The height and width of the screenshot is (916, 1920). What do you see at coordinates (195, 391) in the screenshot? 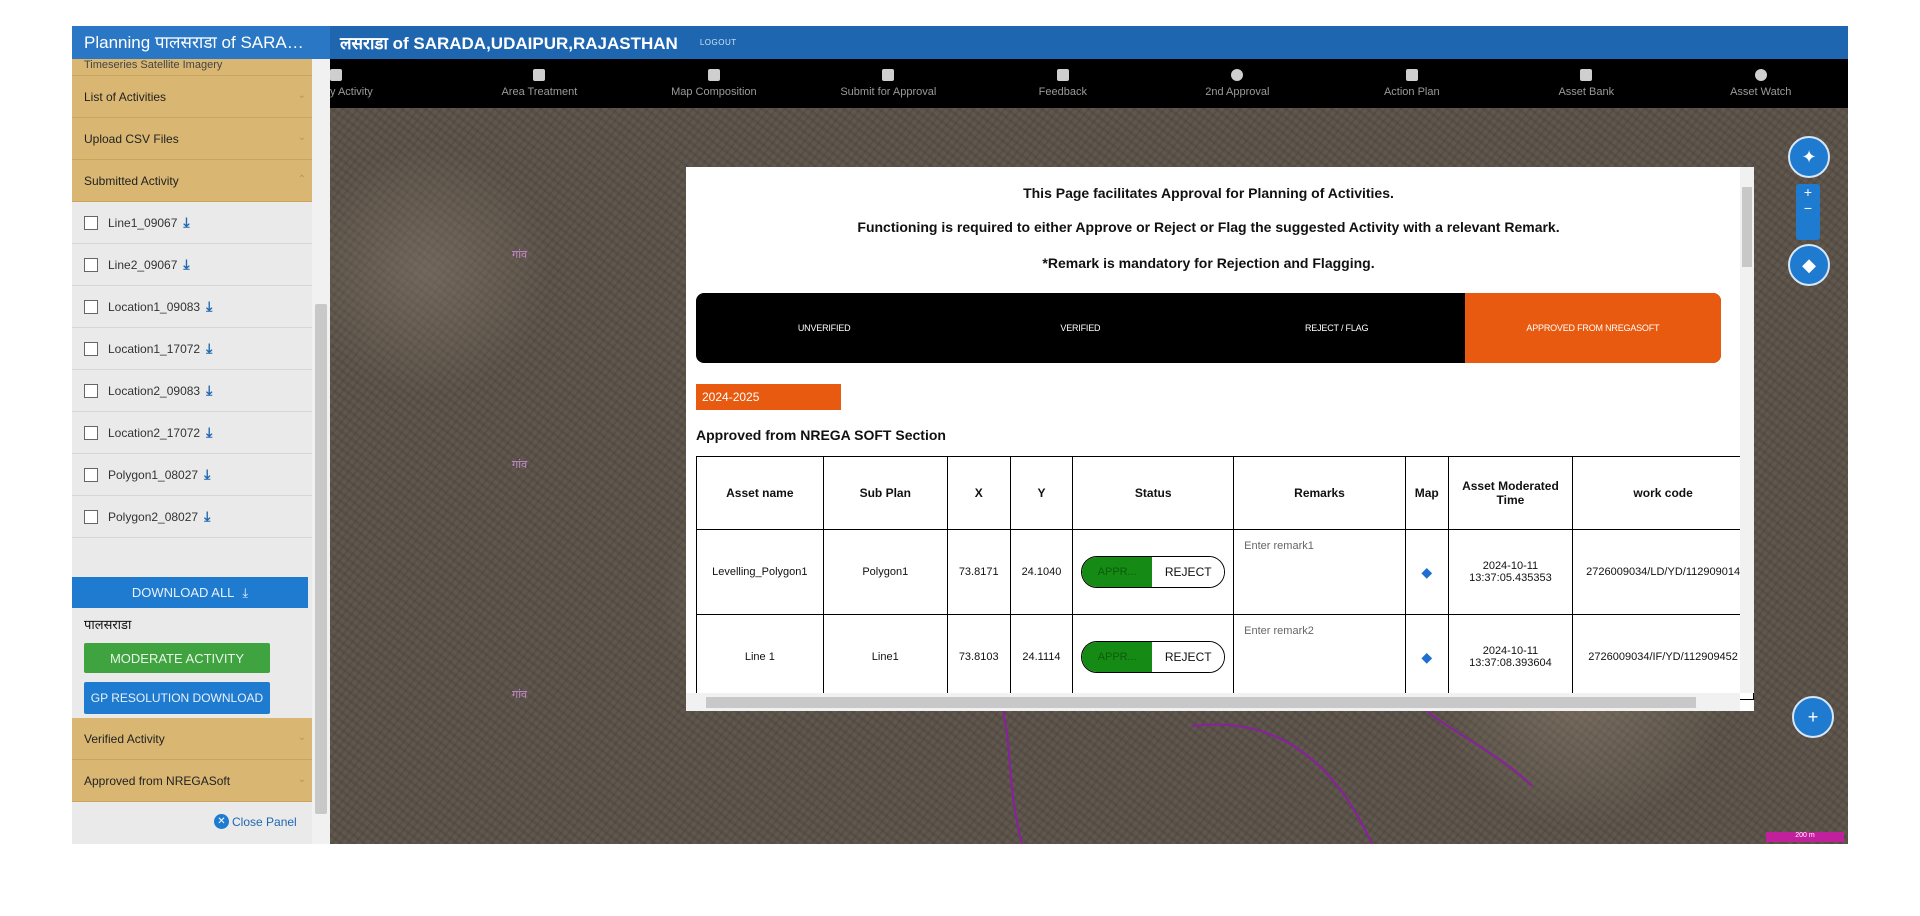
I see `file-item: Location2_09083 ⤓` at bounding box center [195, 391].